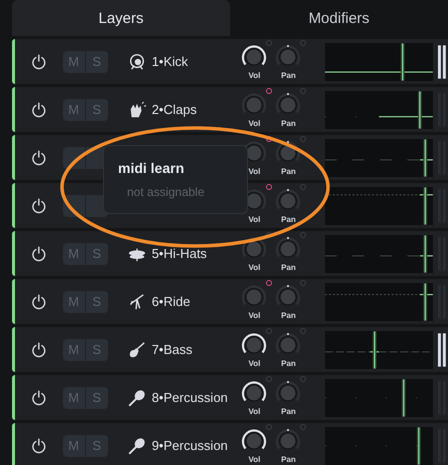 This screenshot has width=448, height=465. What do you see at coordinates (174, 109) in the screenshot?
I see `layer-name: 2•Claps` at bounding box center [174, 109].